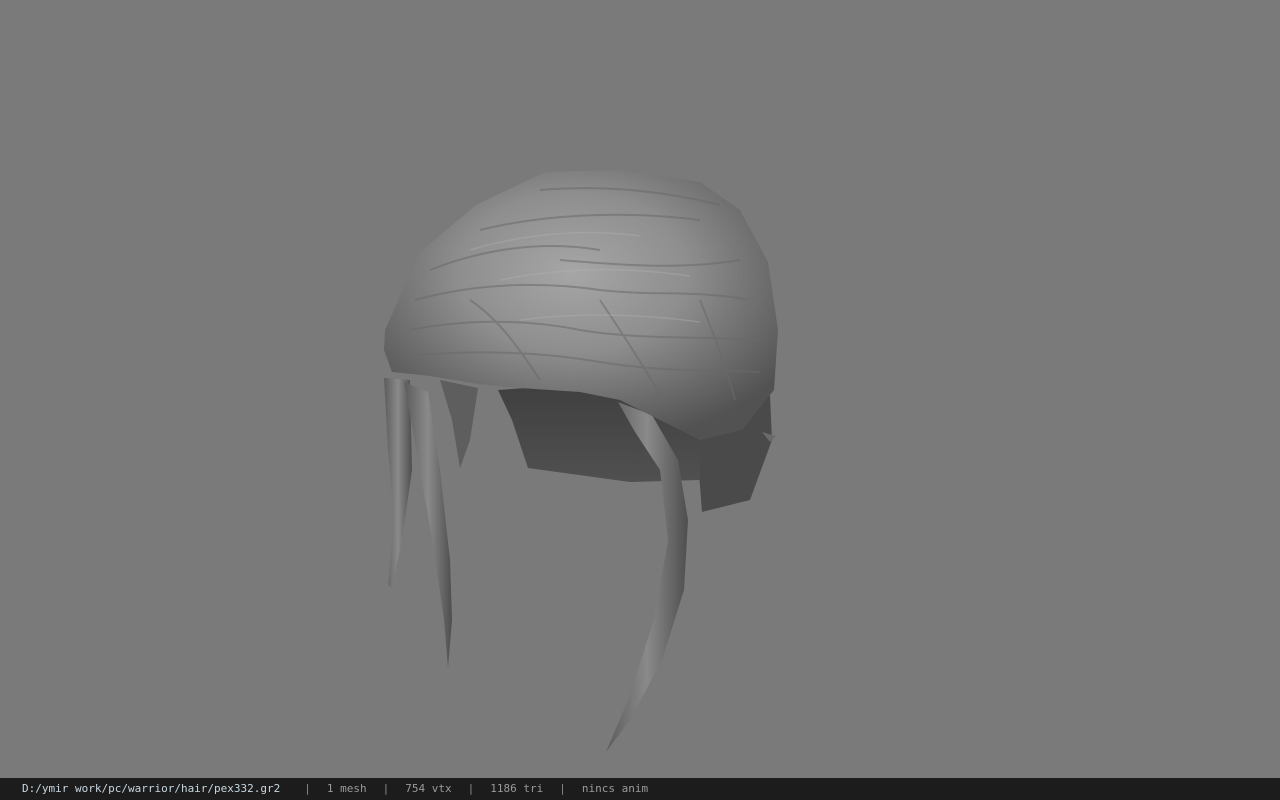 Image resolution: width=1280 pixels, height=800 pixels. What do you see at coordinates (346, 788) in the screenshot?
I see `mesh-count: 1 mesh` at bounding box center [346, 788].